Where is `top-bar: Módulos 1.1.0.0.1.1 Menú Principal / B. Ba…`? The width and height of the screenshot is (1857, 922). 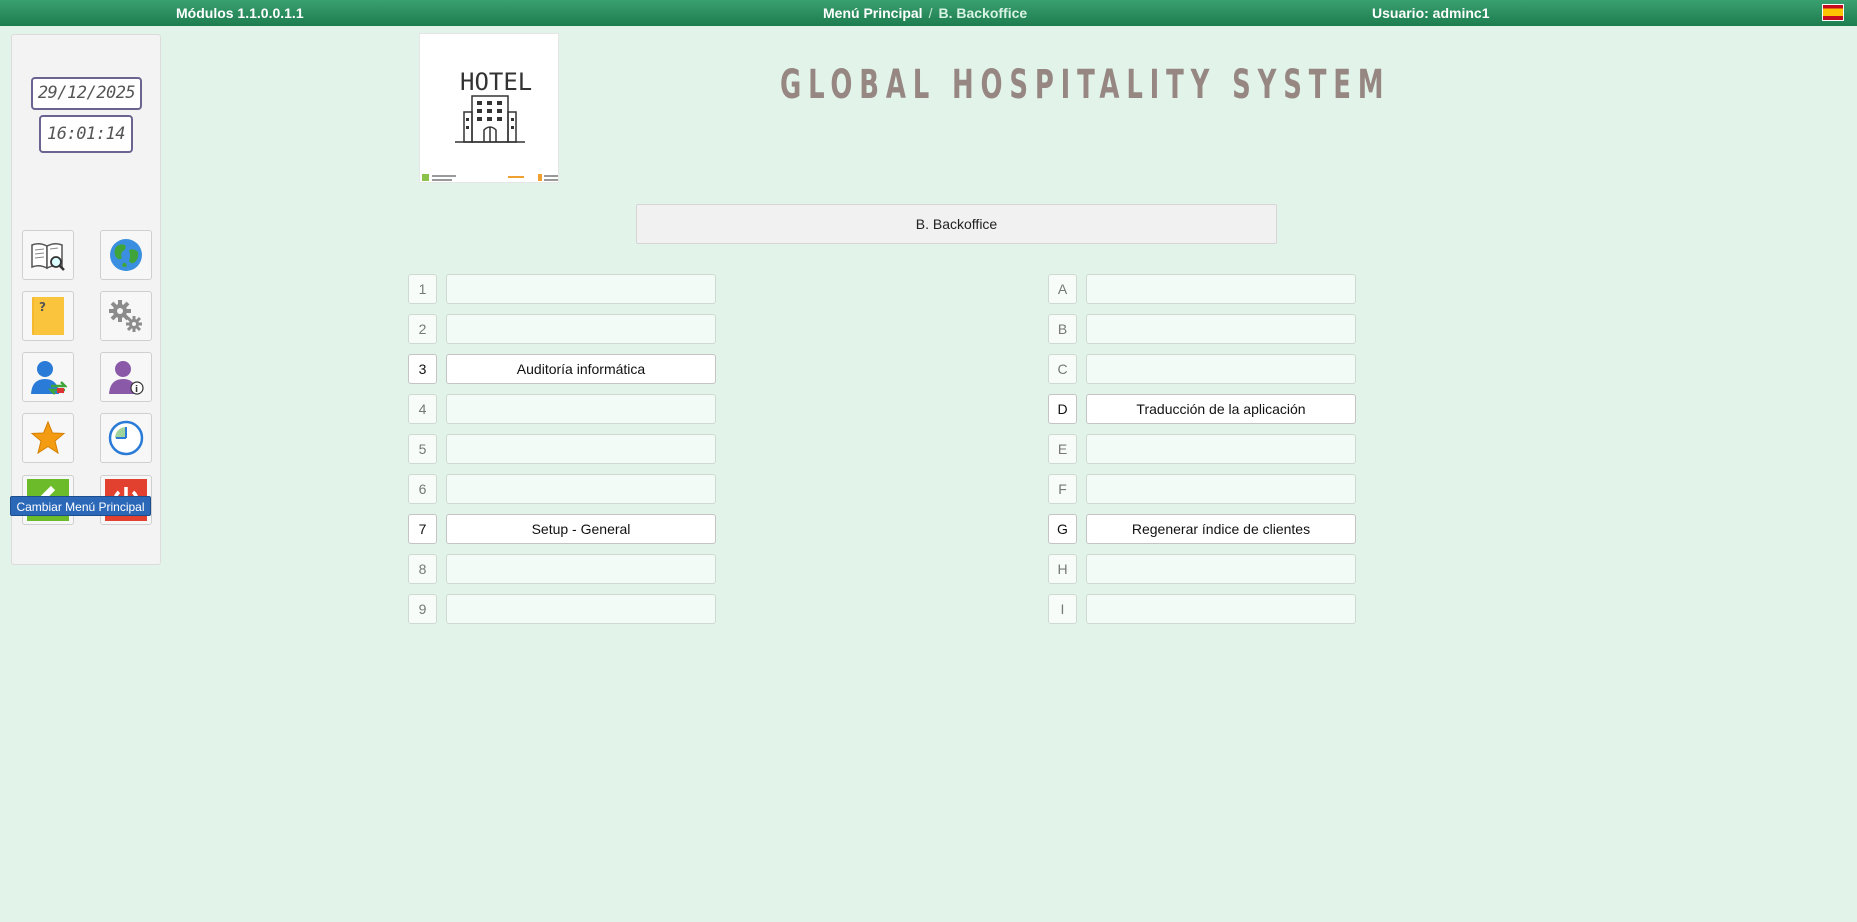 top-bar: Módulos 1.1.0.0.1.1 Menú Principal / B. Ba… is located at coordinates (928, 13).